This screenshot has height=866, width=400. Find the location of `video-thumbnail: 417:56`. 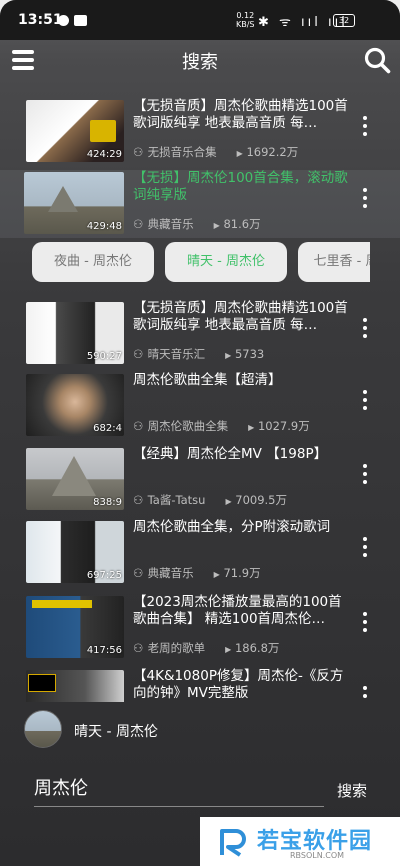

video-thumbnail: 417:56 is located at coordinates (75, 627).